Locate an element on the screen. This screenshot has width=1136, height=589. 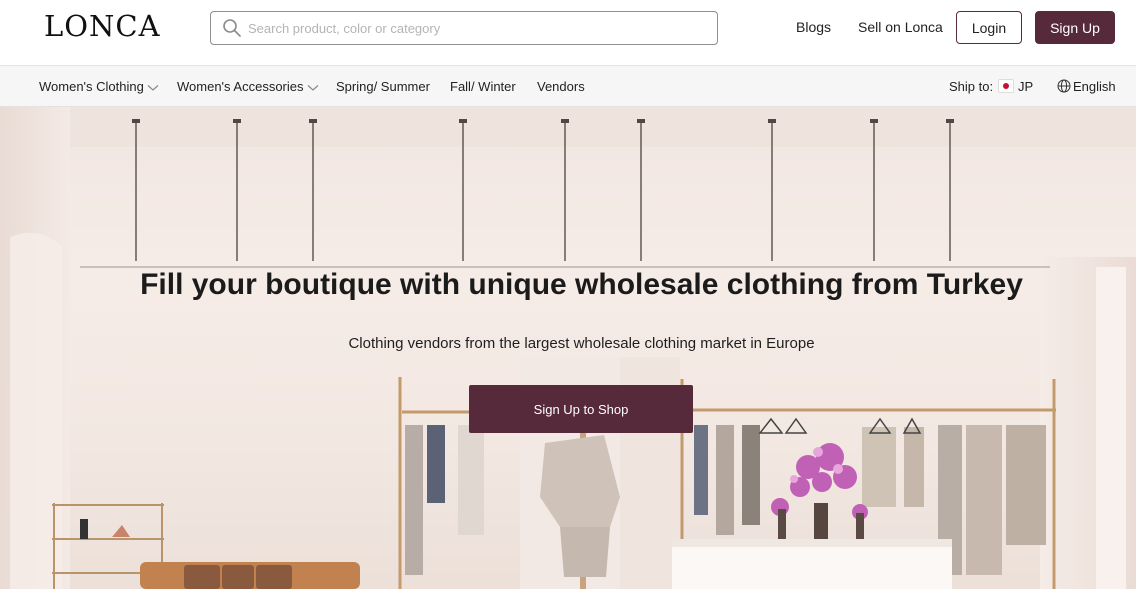
nav-item-fall-winter: Fall/ Winter is located at coordinates (483, 86).